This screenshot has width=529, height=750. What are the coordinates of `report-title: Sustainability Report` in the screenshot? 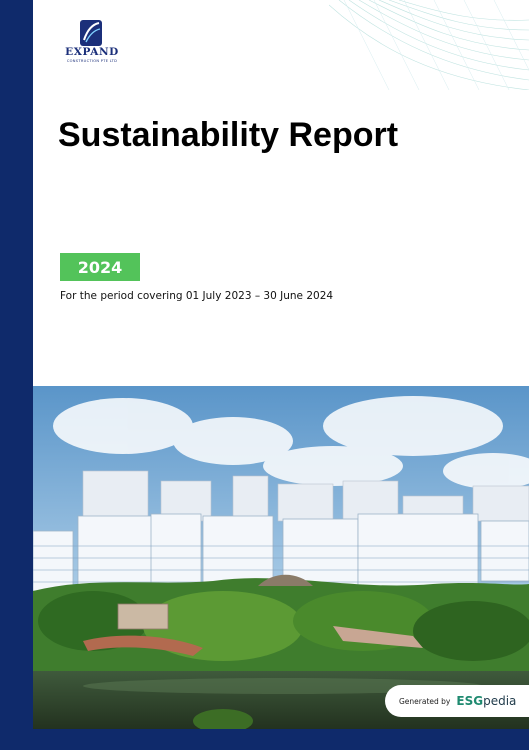 It's located at (228, 135).